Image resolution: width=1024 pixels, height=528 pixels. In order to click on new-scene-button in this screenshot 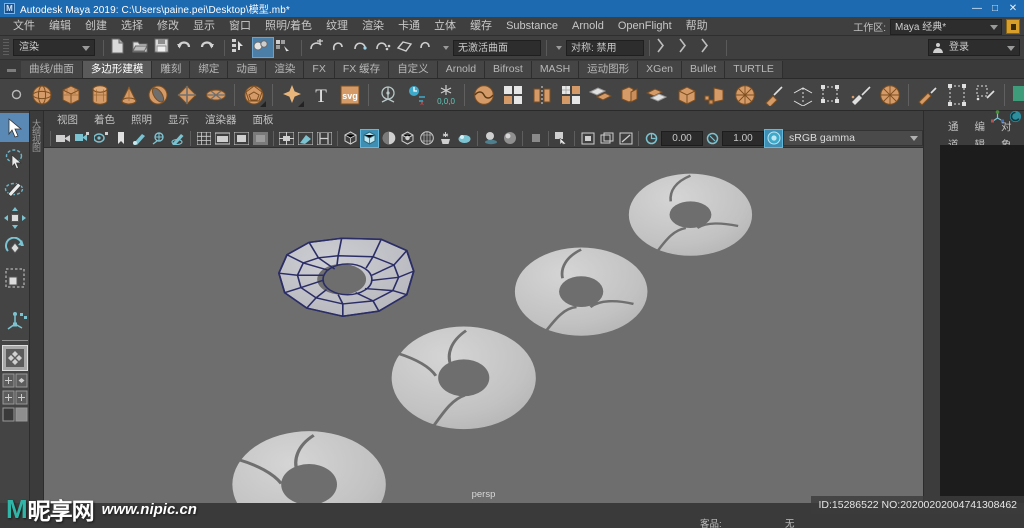, I will do `click(120, 47)`.